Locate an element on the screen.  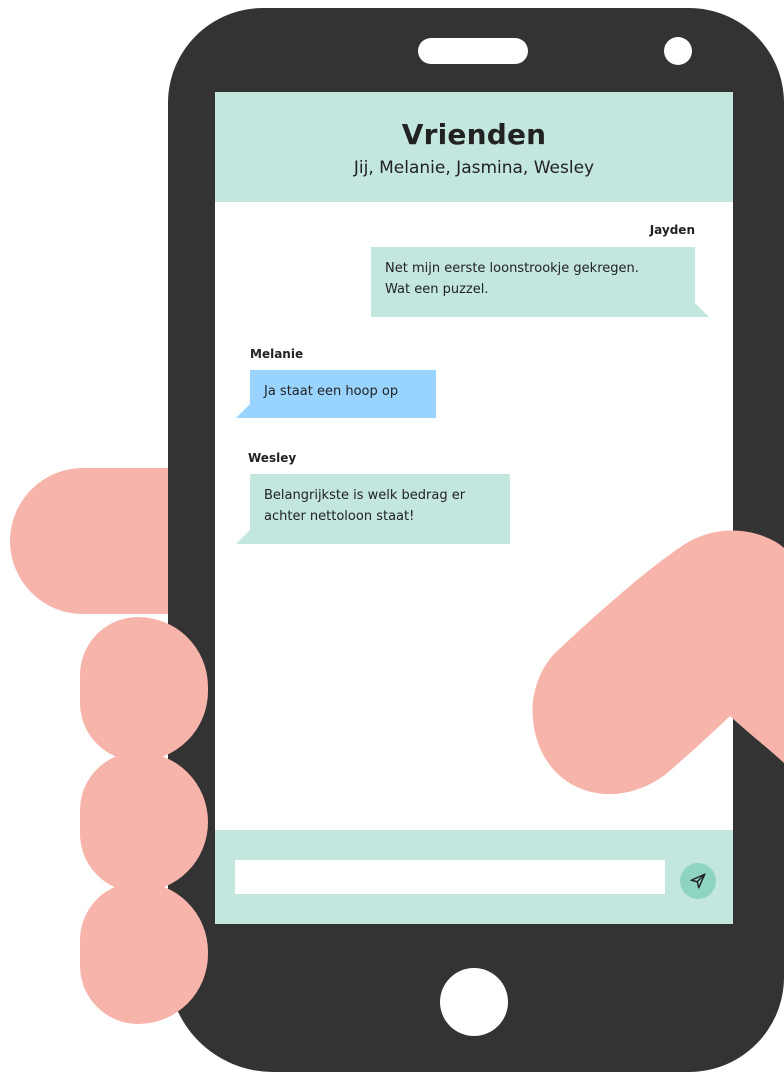
message-line: Belangrijkste is welk bedrag er is located at coordinates (365, 495).